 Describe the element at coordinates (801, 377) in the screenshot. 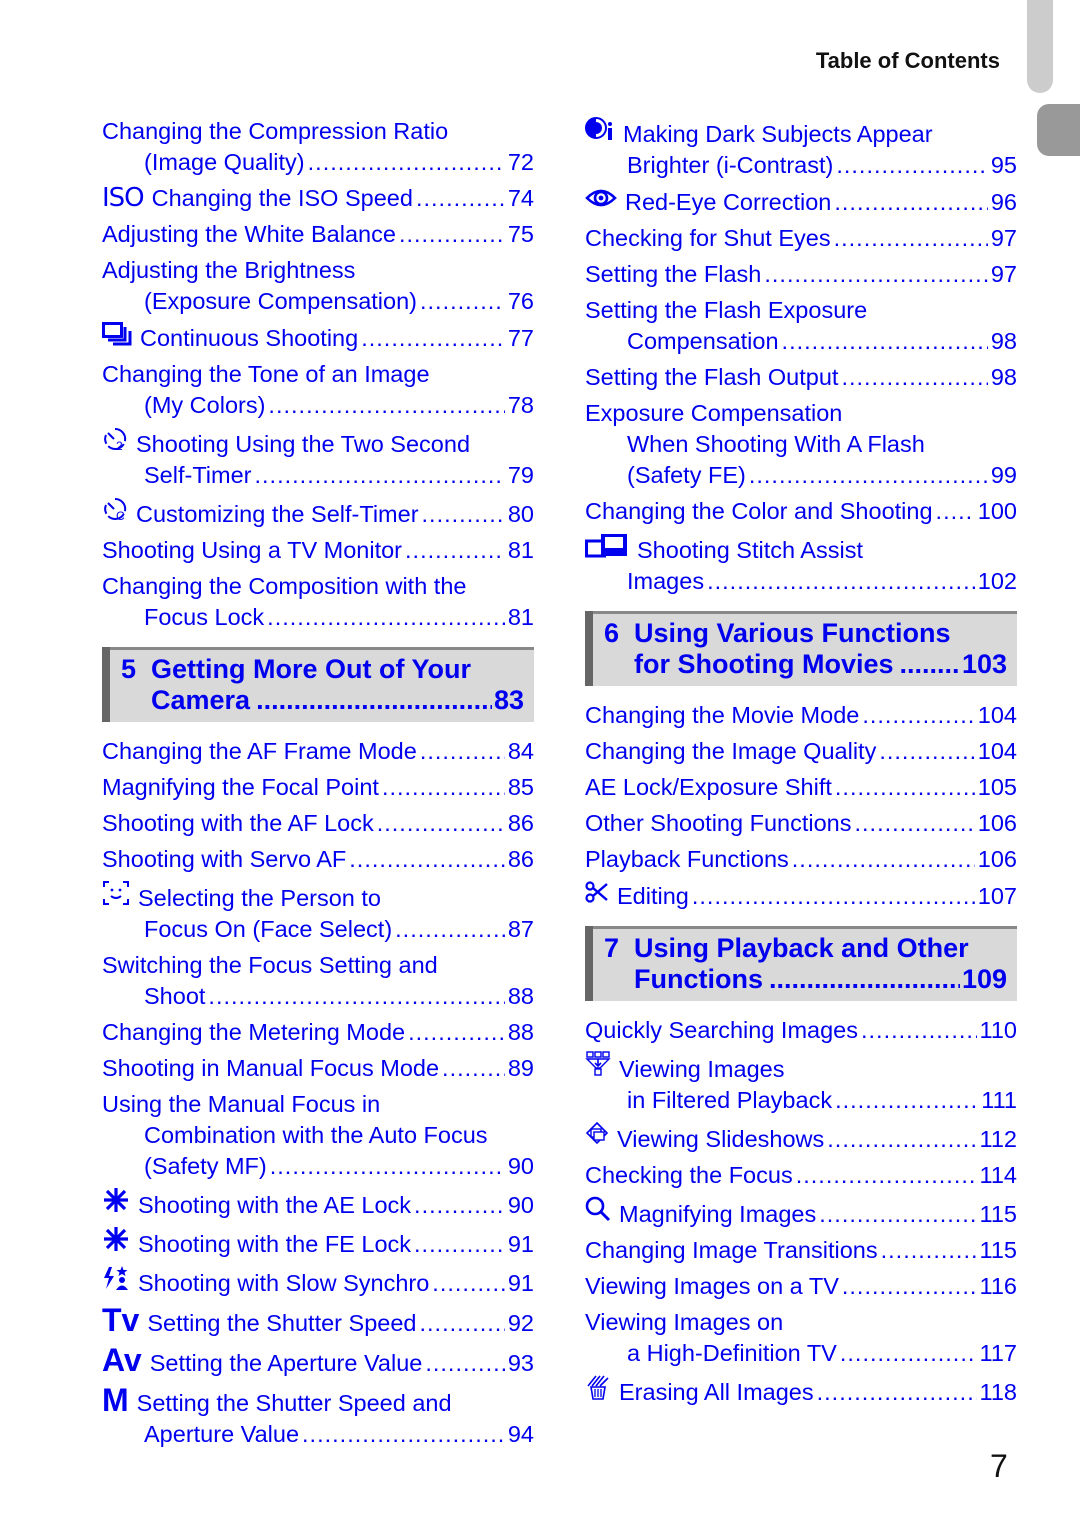

I see `toc-entry: Setting the Flash Output 98` at that location.